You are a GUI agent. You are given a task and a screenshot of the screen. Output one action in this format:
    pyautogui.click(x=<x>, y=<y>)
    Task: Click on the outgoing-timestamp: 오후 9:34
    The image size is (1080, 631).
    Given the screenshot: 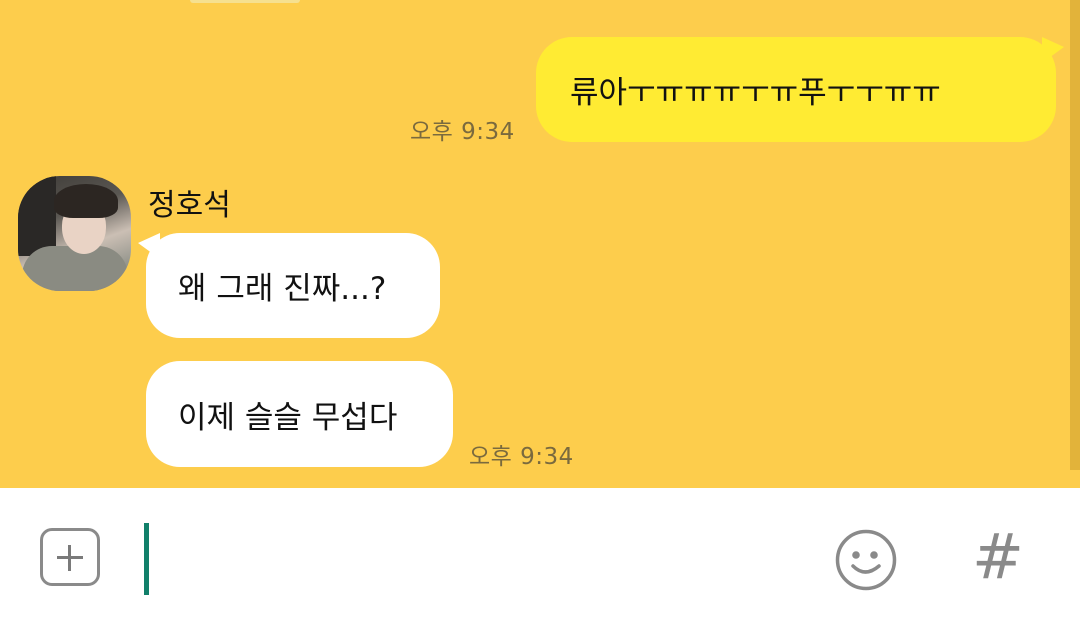 What is the action you would take?
    pyautogui.click(x=462, y=132)
    